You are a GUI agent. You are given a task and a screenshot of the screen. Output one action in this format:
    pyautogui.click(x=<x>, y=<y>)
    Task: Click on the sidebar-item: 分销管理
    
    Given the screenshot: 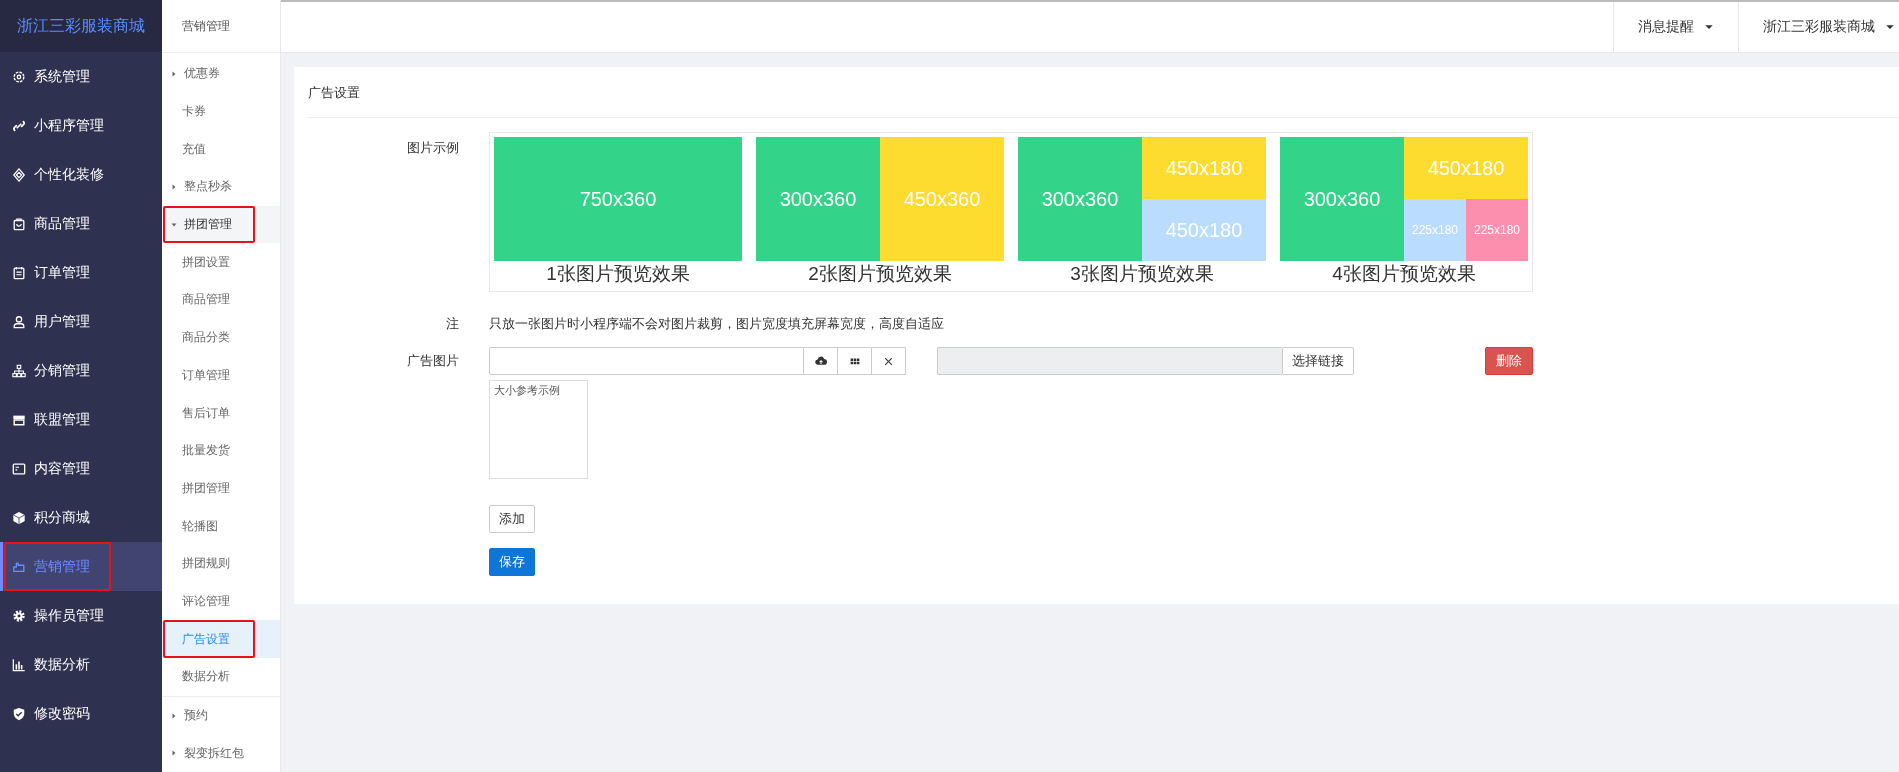 What is the action you would take?
    pyautogui.click(x=81, y=370)
    